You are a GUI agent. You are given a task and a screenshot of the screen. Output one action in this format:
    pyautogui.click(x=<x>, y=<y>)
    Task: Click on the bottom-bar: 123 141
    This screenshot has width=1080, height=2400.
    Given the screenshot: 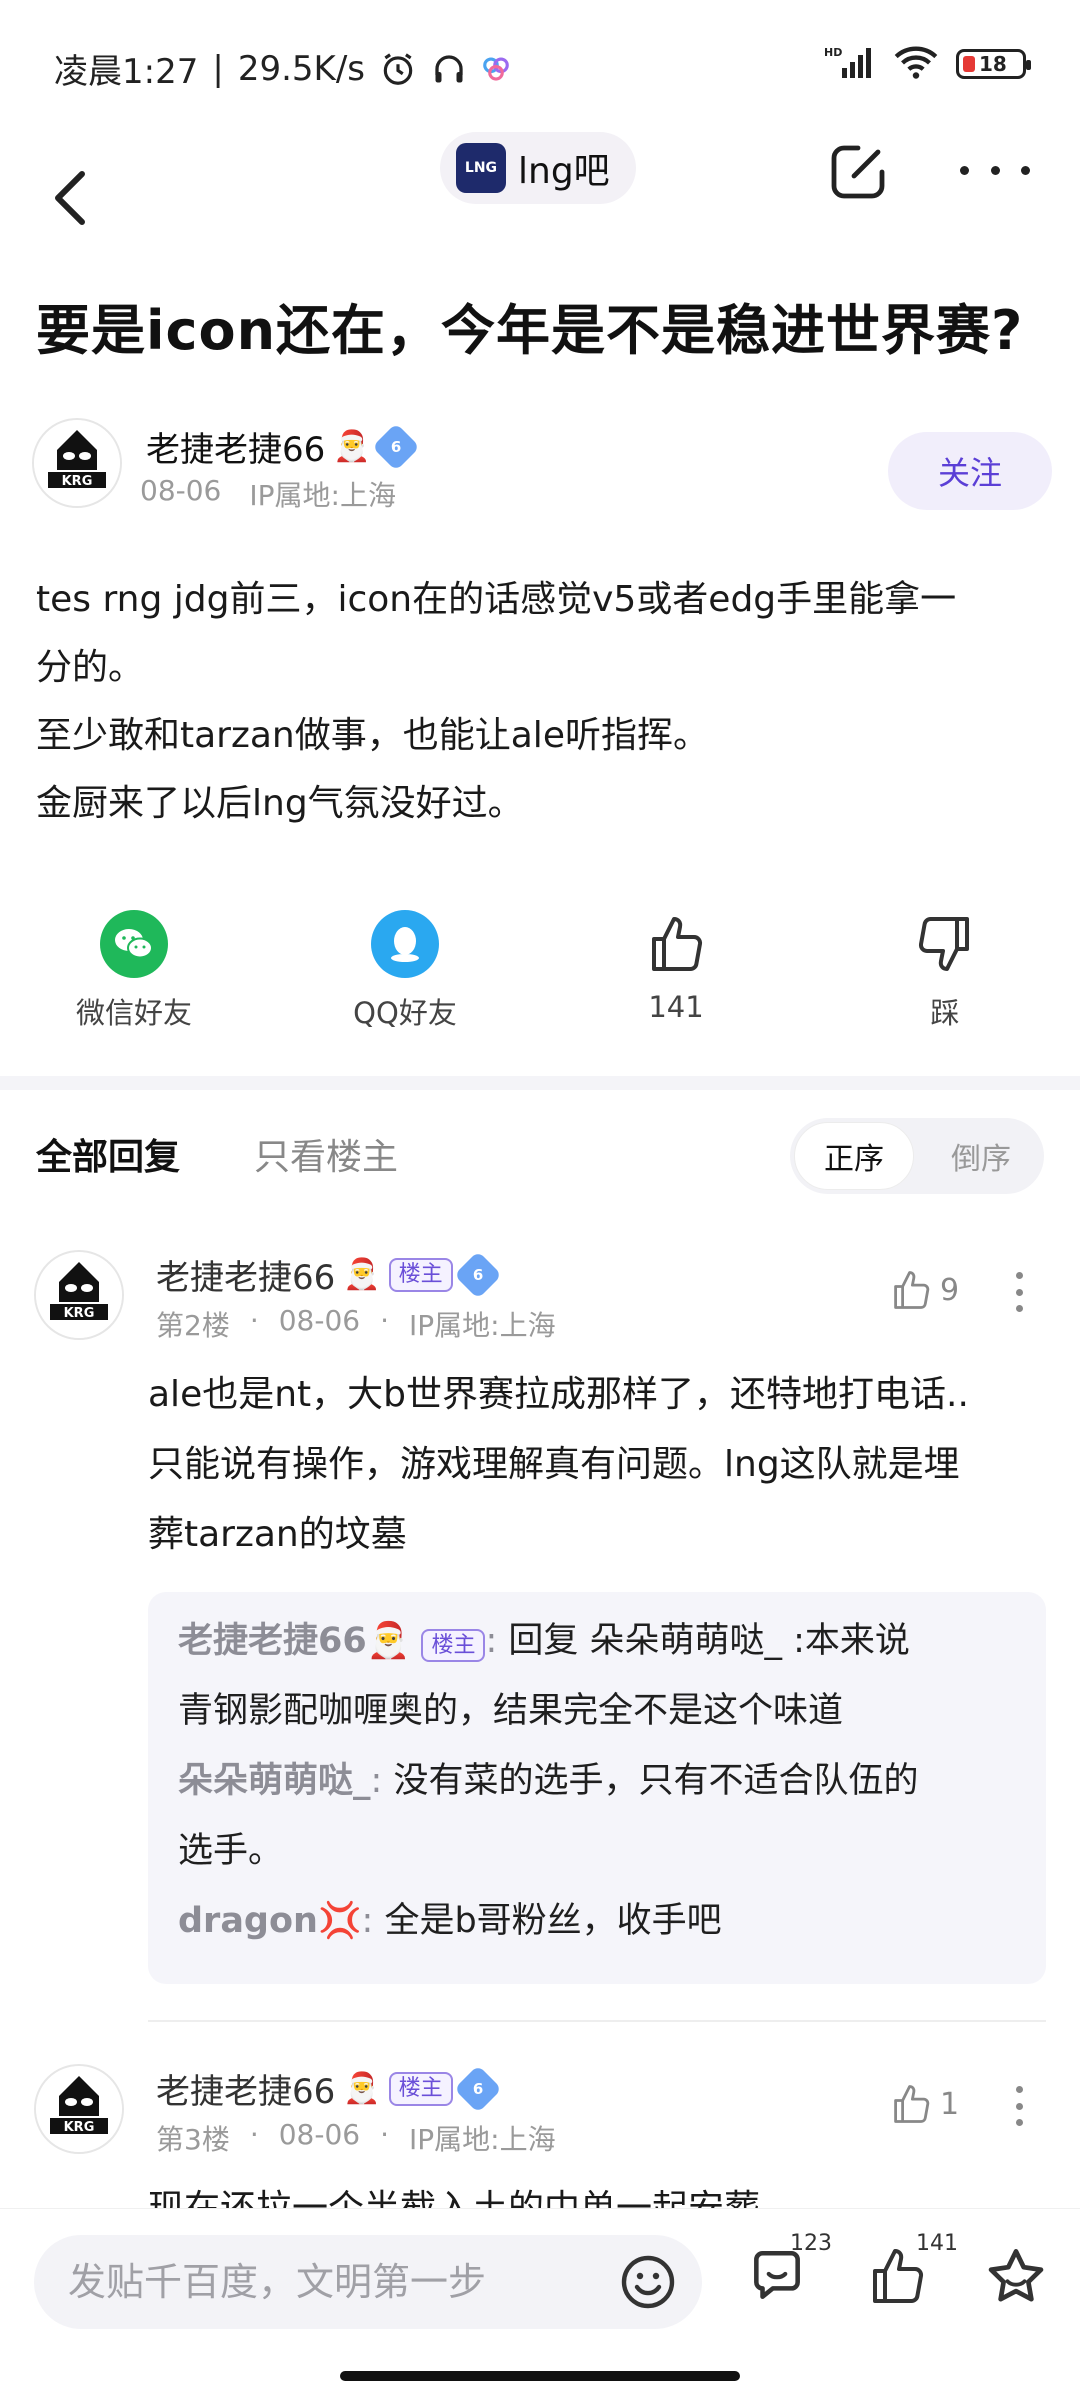 What is the action you would take?
    pyautogui.click(x=540, y=2304)
    